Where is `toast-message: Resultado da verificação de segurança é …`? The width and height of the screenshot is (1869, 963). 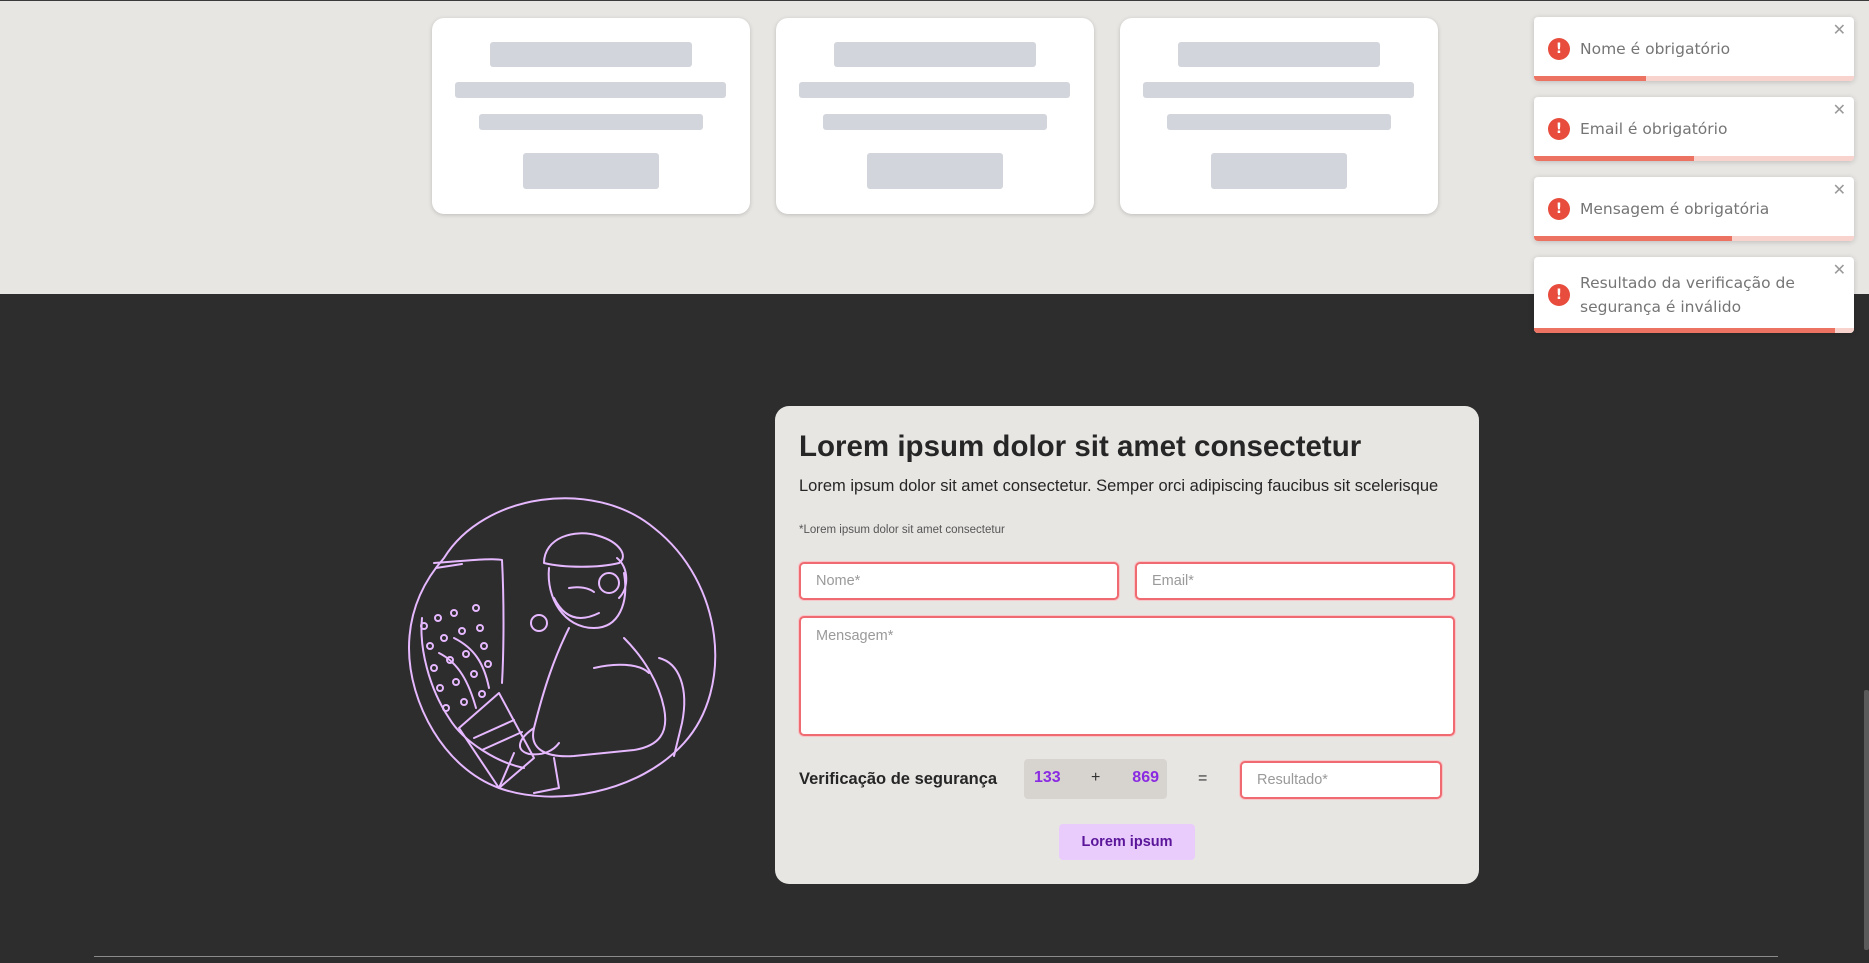 toast-message: Resultado da verificação de segurança é … is located at coordinates (1687, 295).